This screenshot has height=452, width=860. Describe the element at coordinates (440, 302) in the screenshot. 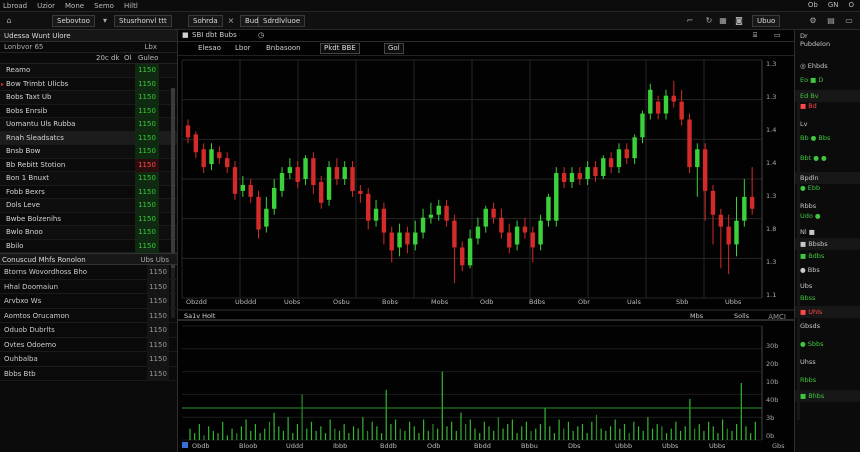

I see `time-axis-label: Mobs` at that location.